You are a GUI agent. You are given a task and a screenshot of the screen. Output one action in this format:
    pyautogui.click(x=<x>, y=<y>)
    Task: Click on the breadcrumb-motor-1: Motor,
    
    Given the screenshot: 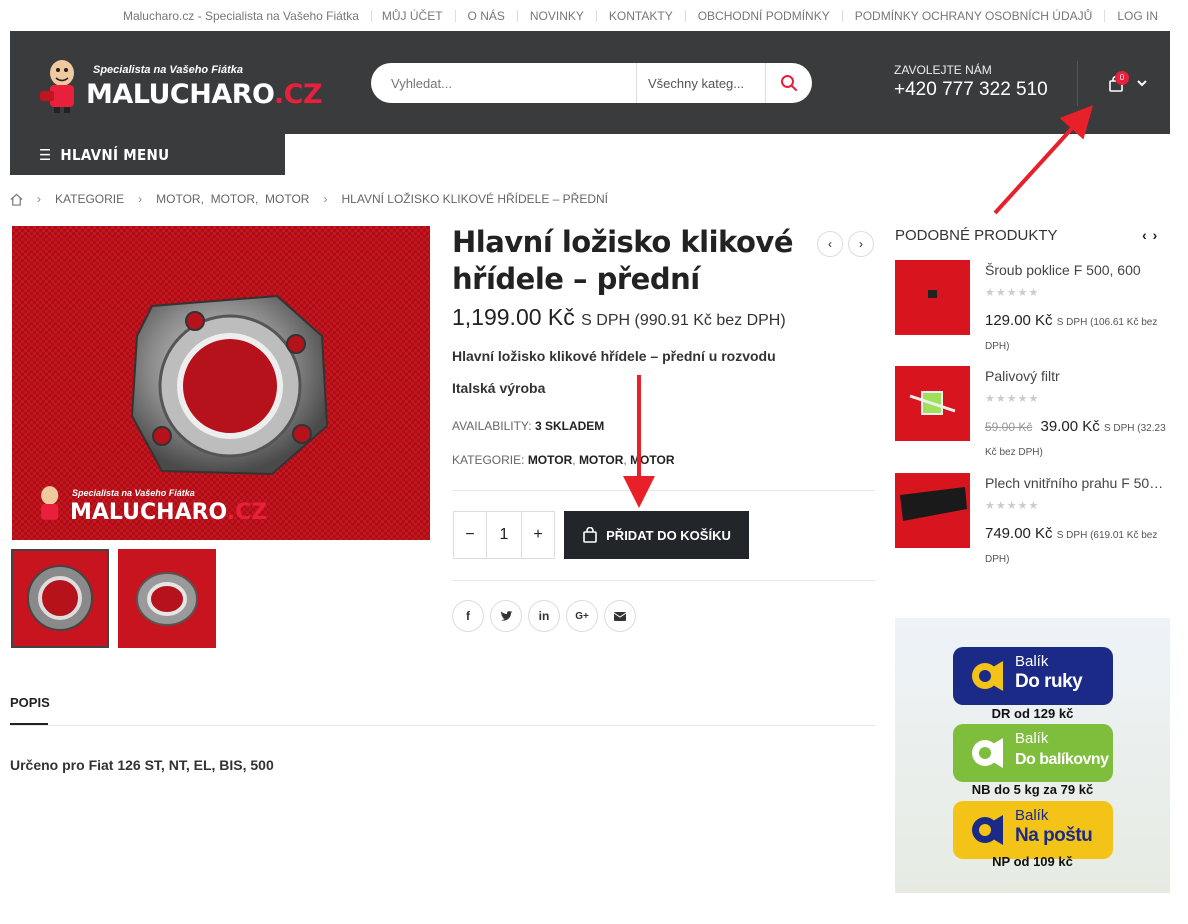 What is the action you would take?
    pyautogui.click(x=180, y=199)
    